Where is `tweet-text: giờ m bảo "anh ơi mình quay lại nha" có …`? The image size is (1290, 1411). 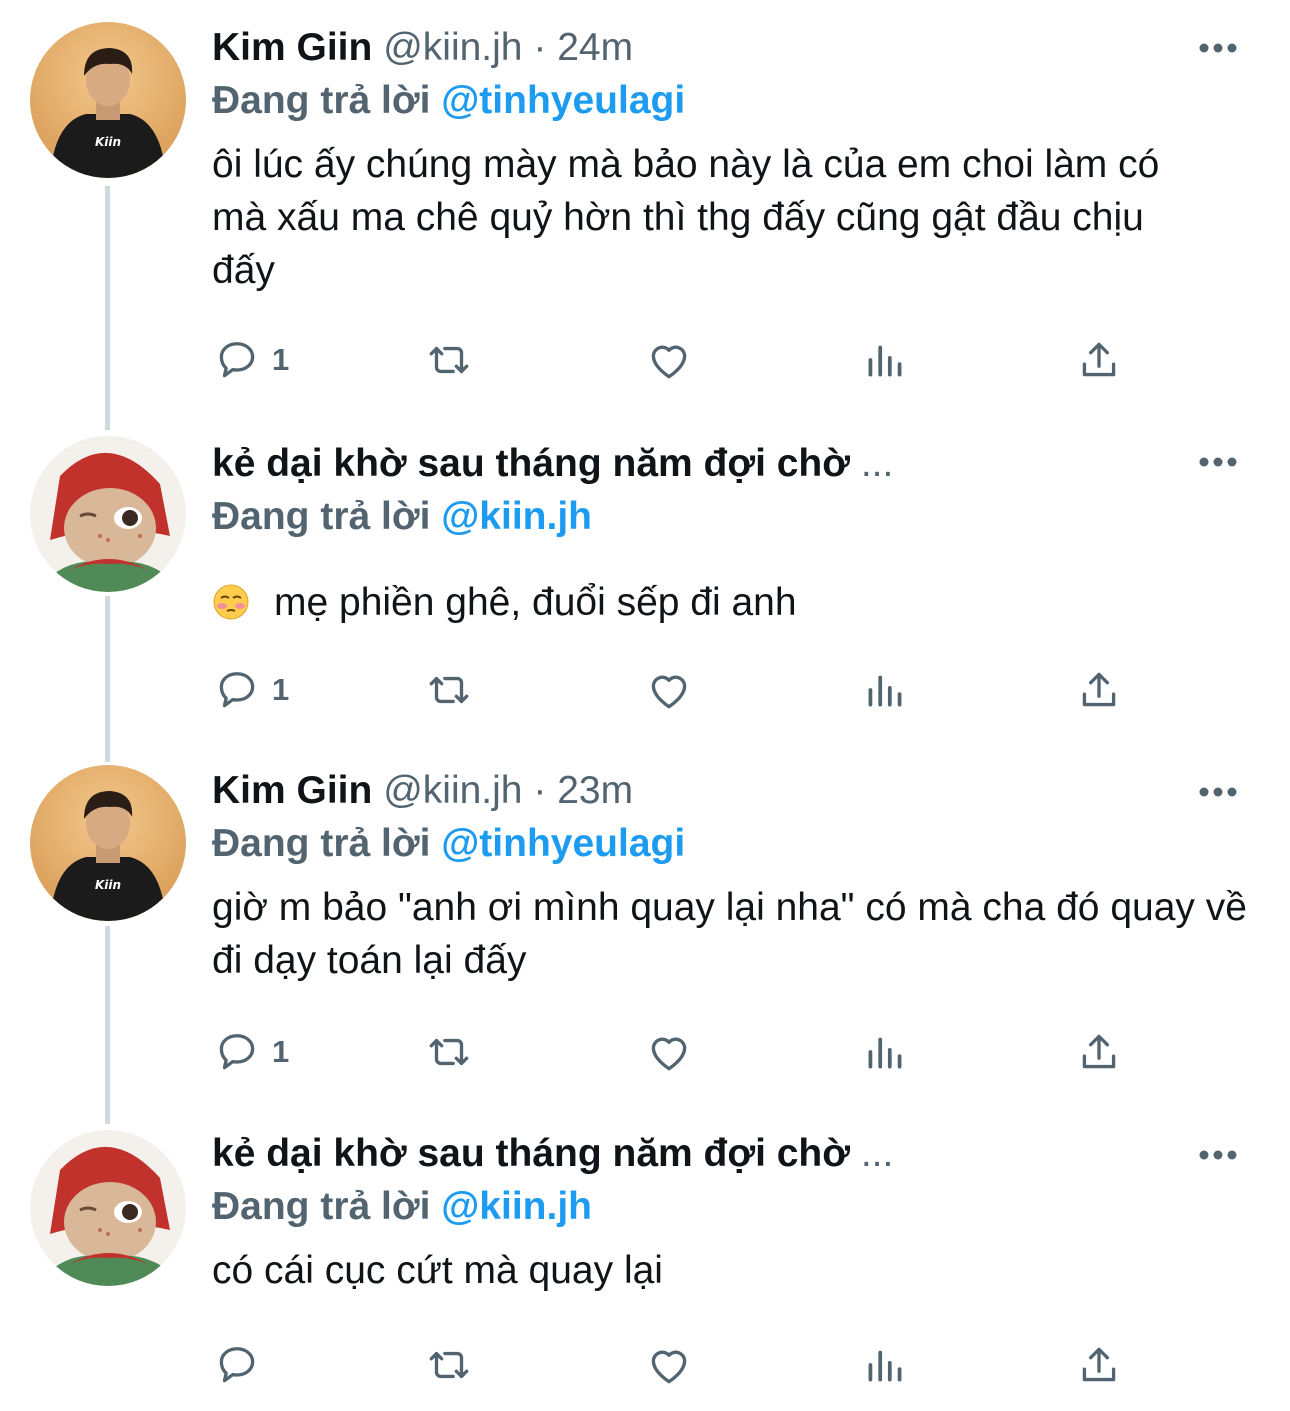 tweet-text: giờ m bảo "anh ơi mình quay lại nha" có … is located at coordinates (729, 934).